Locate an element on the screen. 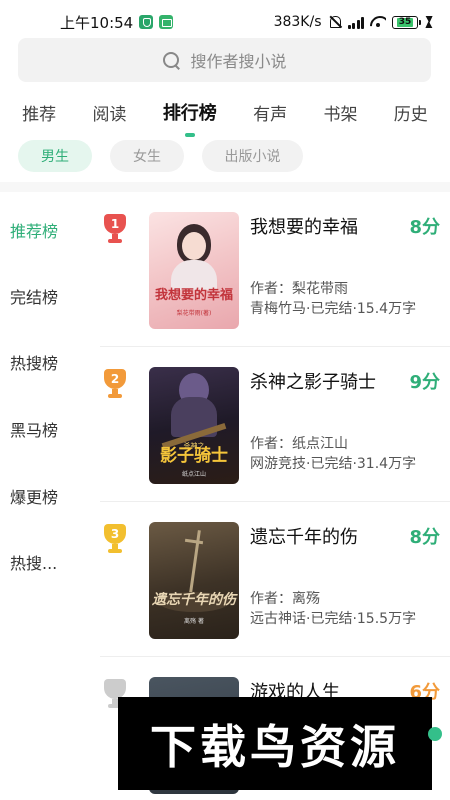  rank-3-trophy-icon: 3 is located at coordinates (115, 539).